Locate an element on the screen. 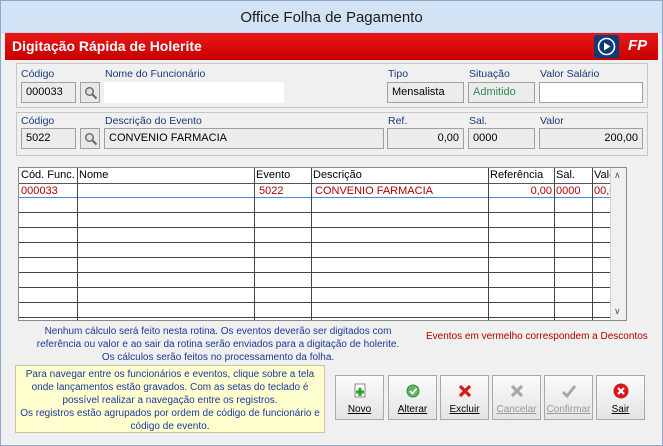  exit-circle-icon is located at coordinates (621, 391).